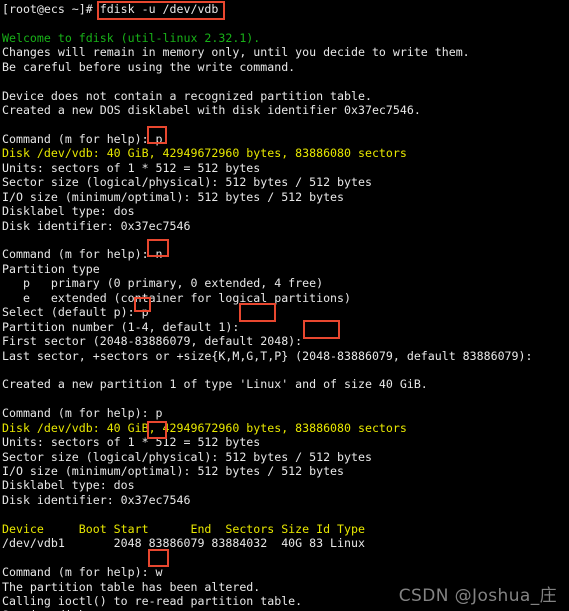  What do you see at coordinates (82, 254) in the screenshot?
I see `terminal-line: Command (m for help): n` at bounding box center [82, 254].